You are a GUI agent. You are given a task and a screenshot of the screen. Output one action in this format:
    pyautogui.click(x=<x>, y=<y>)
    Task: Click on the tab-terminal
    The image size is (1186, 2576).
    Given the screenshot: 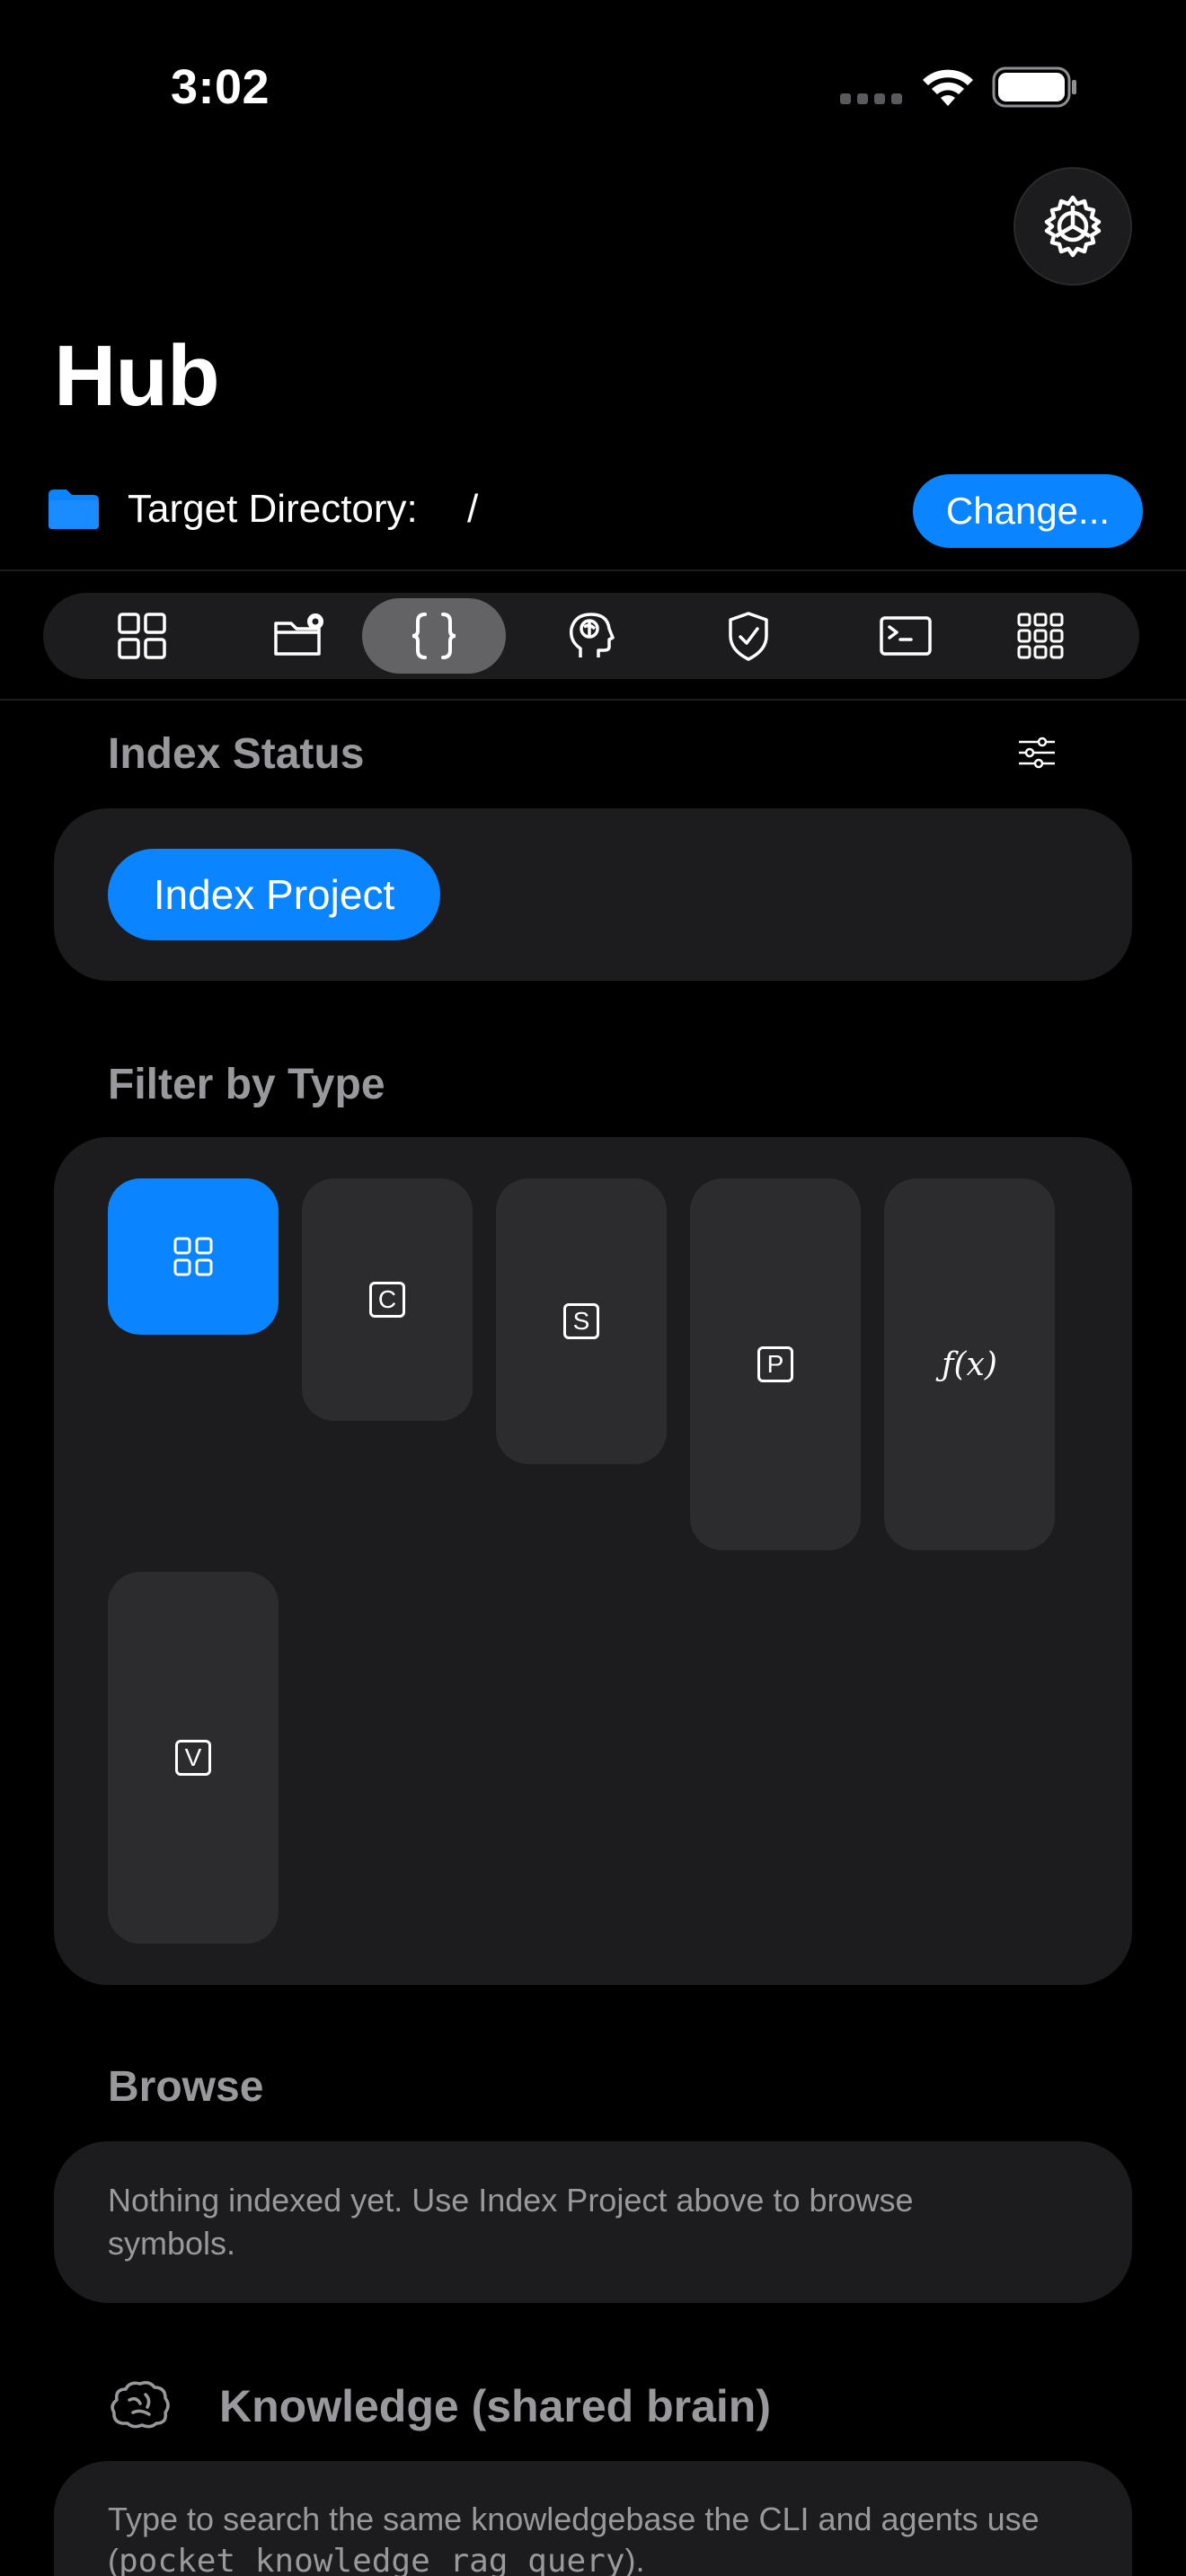 What is the action you would take?
    pyautogui.click(x=906, y=636)
    